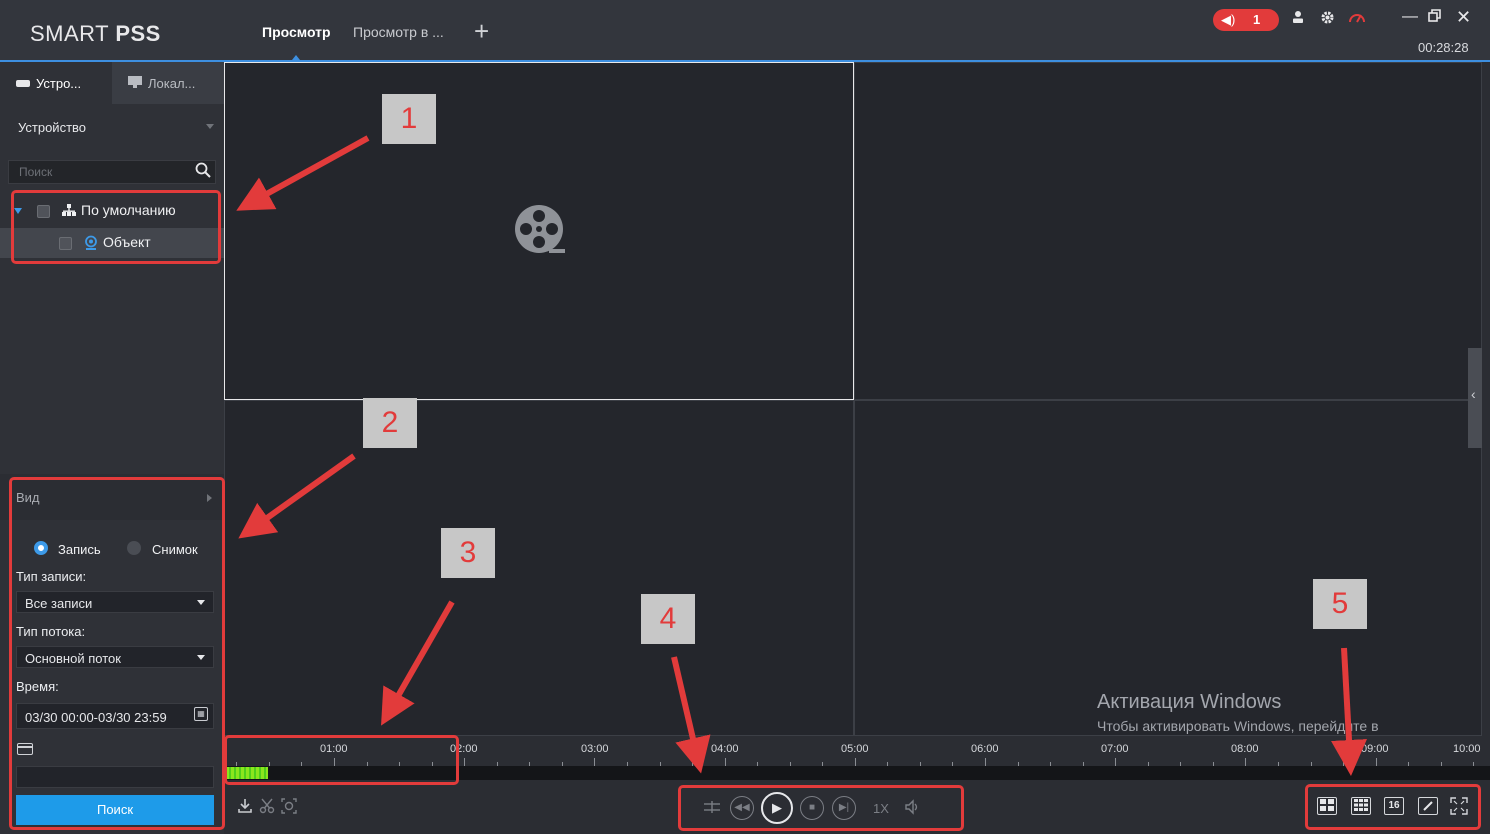  What do you see at coordinates (267, 808) in the screenshot?
I see `scissors-icon` at bounding box center [267, 808].